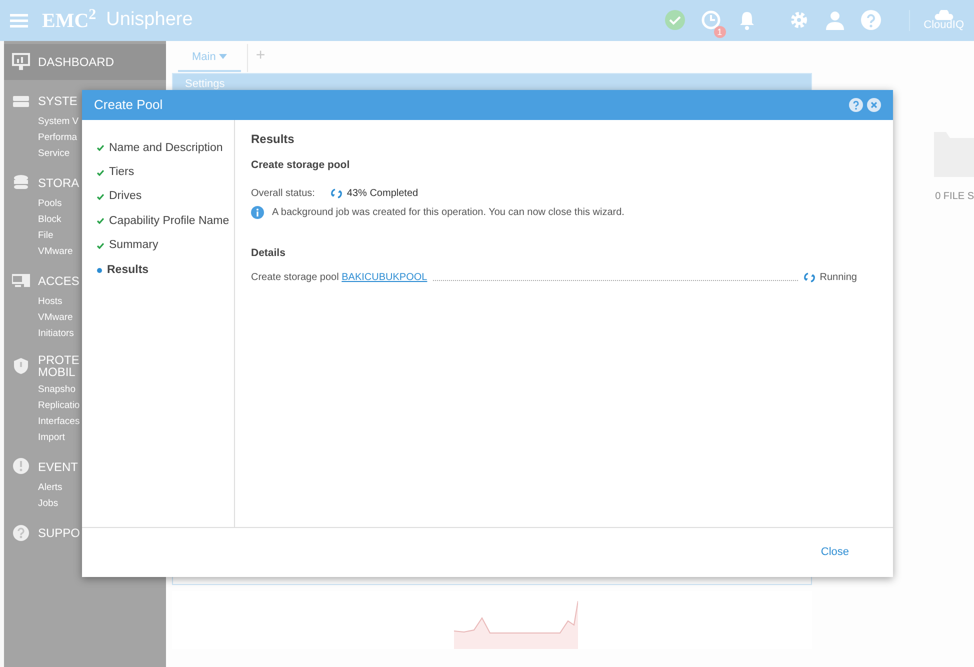 This screenshot has height=667, width=974. I want to click on logo-text: EMC$^{2}$, so click(69, 20).